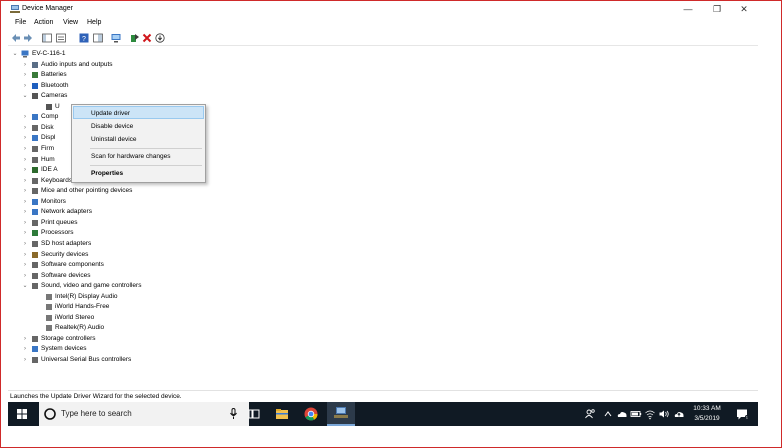 This screenshot has width=782, height=448. What do you see at coordinates (311, 414) in the screenshot?
I see `chrome-icon` at bounding box center [311, 414].